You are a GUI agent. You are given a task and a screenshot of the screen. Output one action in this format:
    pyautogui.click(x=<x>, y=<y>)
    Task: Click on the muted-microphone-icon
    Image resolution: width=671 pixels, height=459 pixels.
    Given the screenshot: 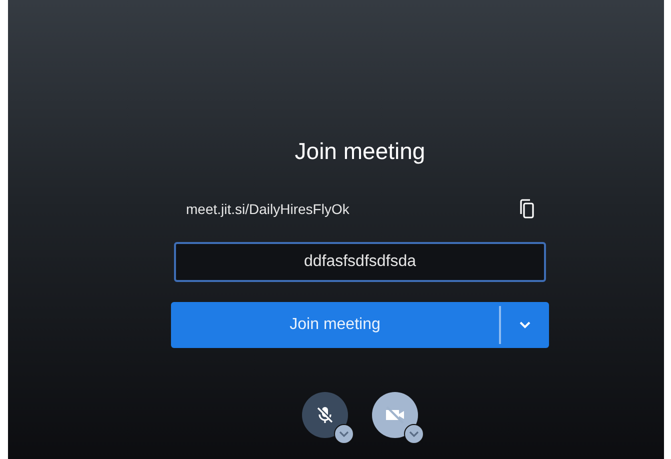 What is the action you would take?
    pyautogui.click(x=325, y=415)
    